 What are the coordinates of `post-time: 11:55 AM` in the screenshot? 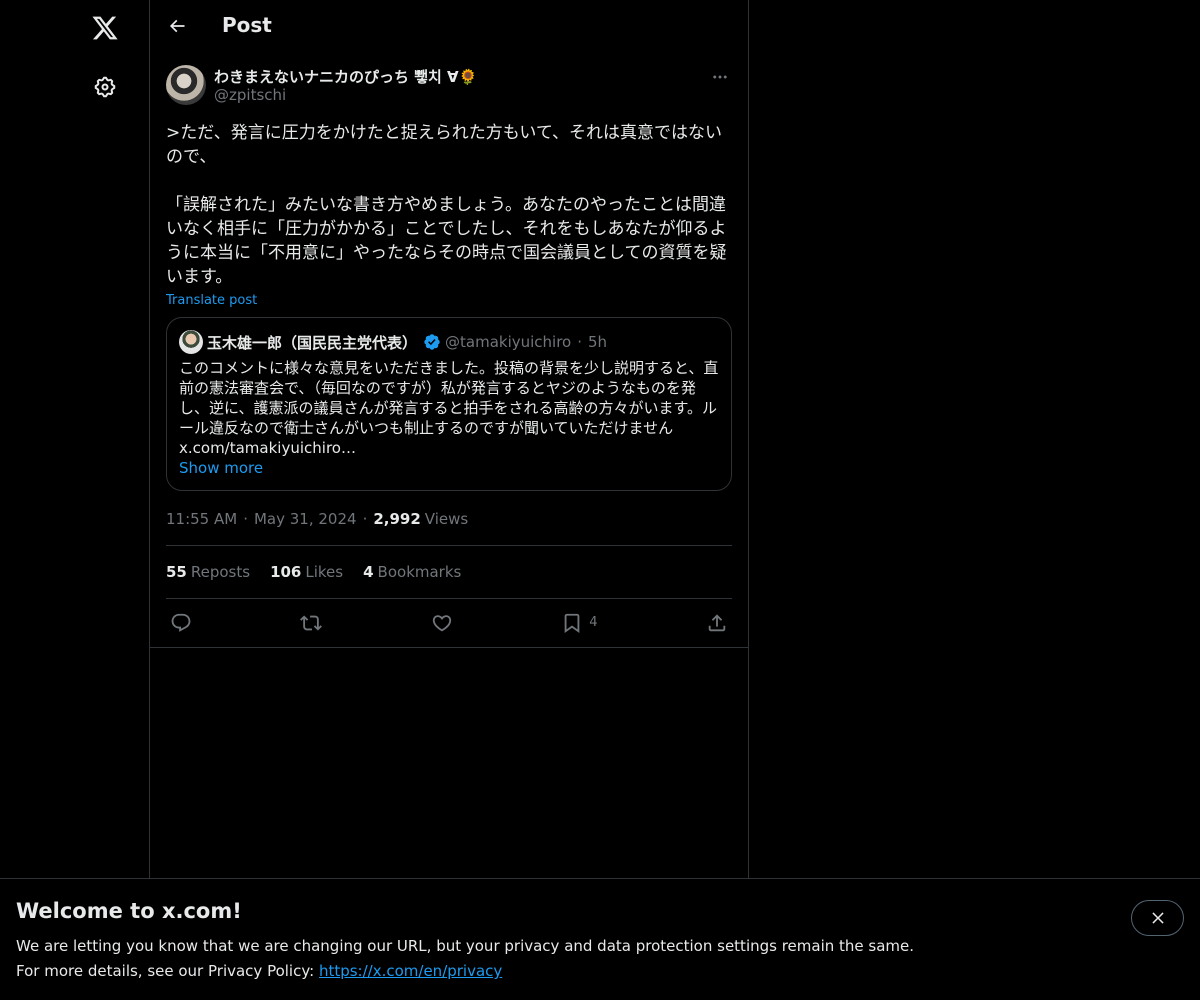 It's located at (201, 519).